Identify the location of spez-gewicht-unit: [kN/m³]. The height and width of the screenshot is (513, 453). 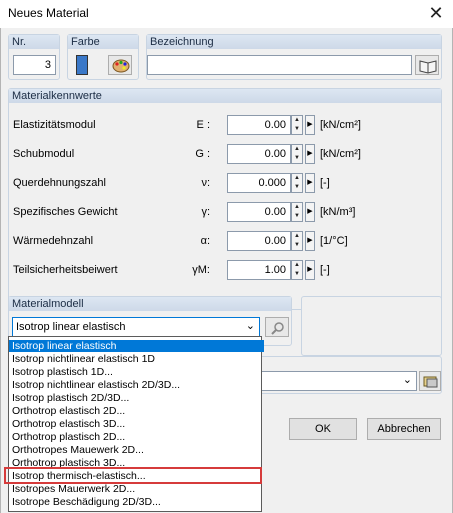
(338, 212).